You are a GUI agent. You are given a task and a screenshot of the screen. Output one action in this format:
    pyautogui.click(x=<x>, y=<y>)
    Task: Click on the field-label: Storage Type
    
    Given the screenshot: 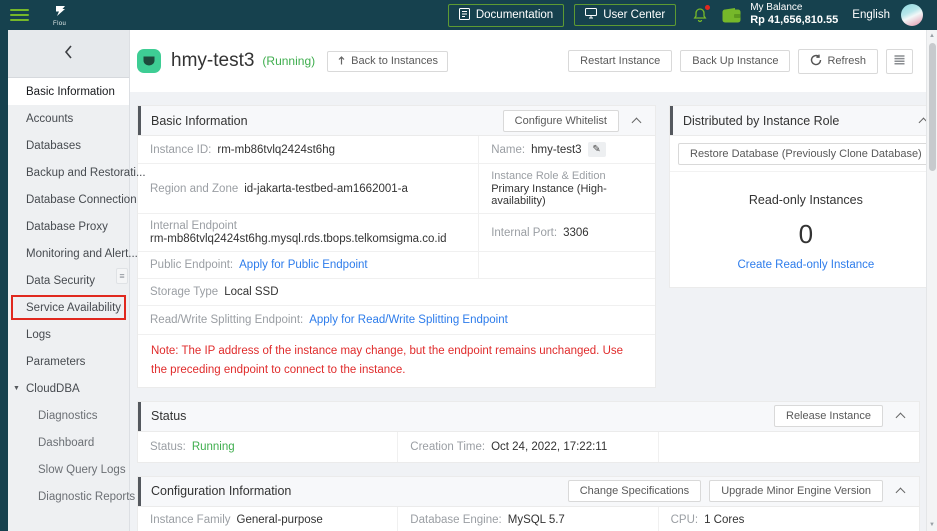 What is the action you would take?
    pyautogui.click(x=184, y=292)
    